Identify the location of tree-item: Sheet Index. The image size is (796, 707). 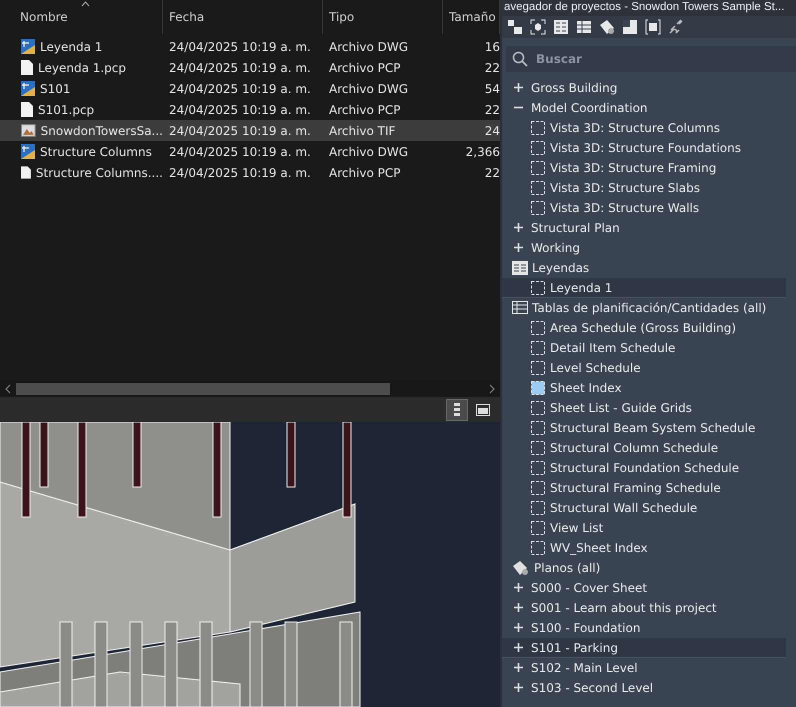
(644, 388).